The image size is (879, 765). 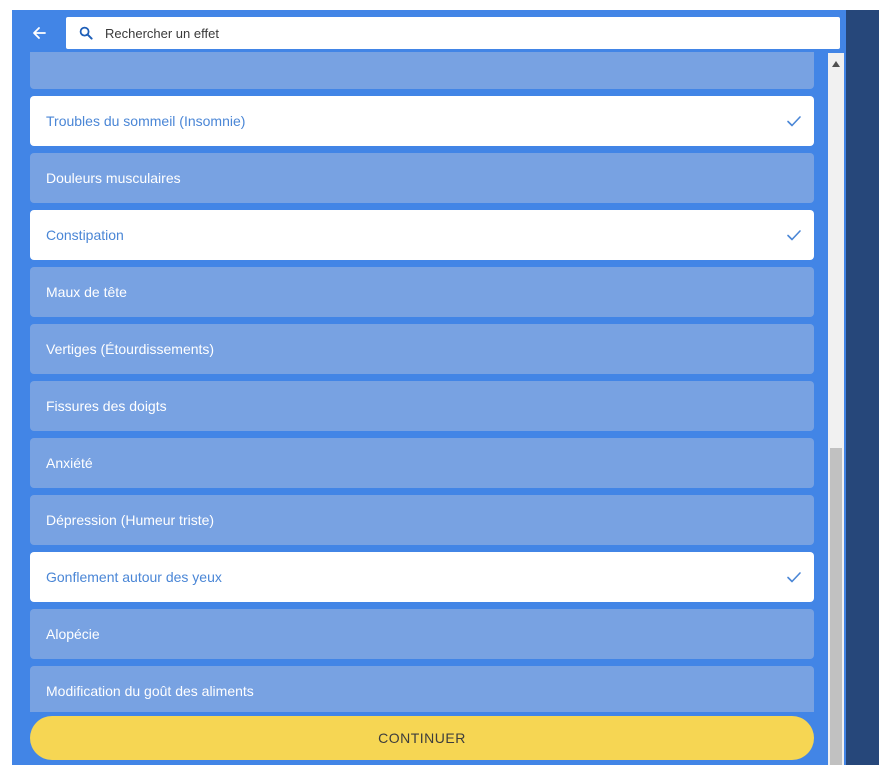 What do you see at coordinates (422, 577) in the screenshot?
I see `effect-item: Gonflement autour des yeux` at bounding box center [422, 577].